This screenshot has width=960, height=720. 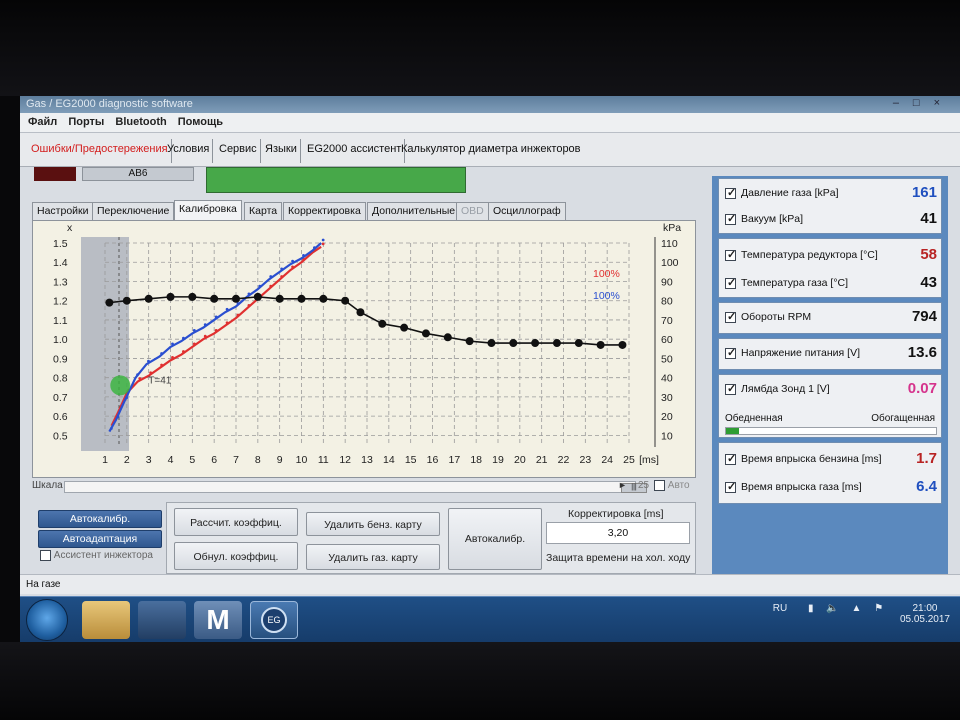 What do you see at coordinates (60, 244) in the screenshot?
I see `left-tick-label: 1.5` at bounding box center [60, 244].